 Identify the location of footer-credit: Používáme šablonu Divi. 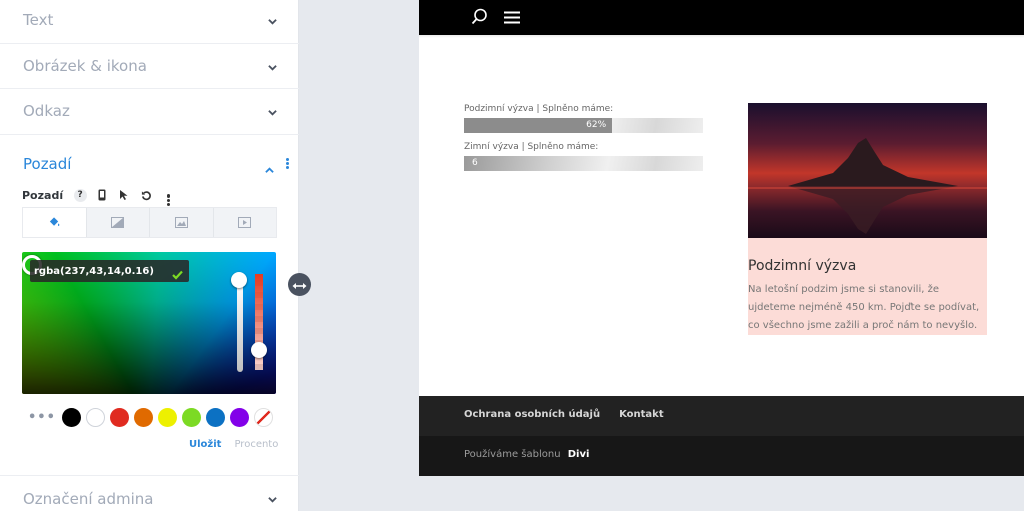
(526, 454).